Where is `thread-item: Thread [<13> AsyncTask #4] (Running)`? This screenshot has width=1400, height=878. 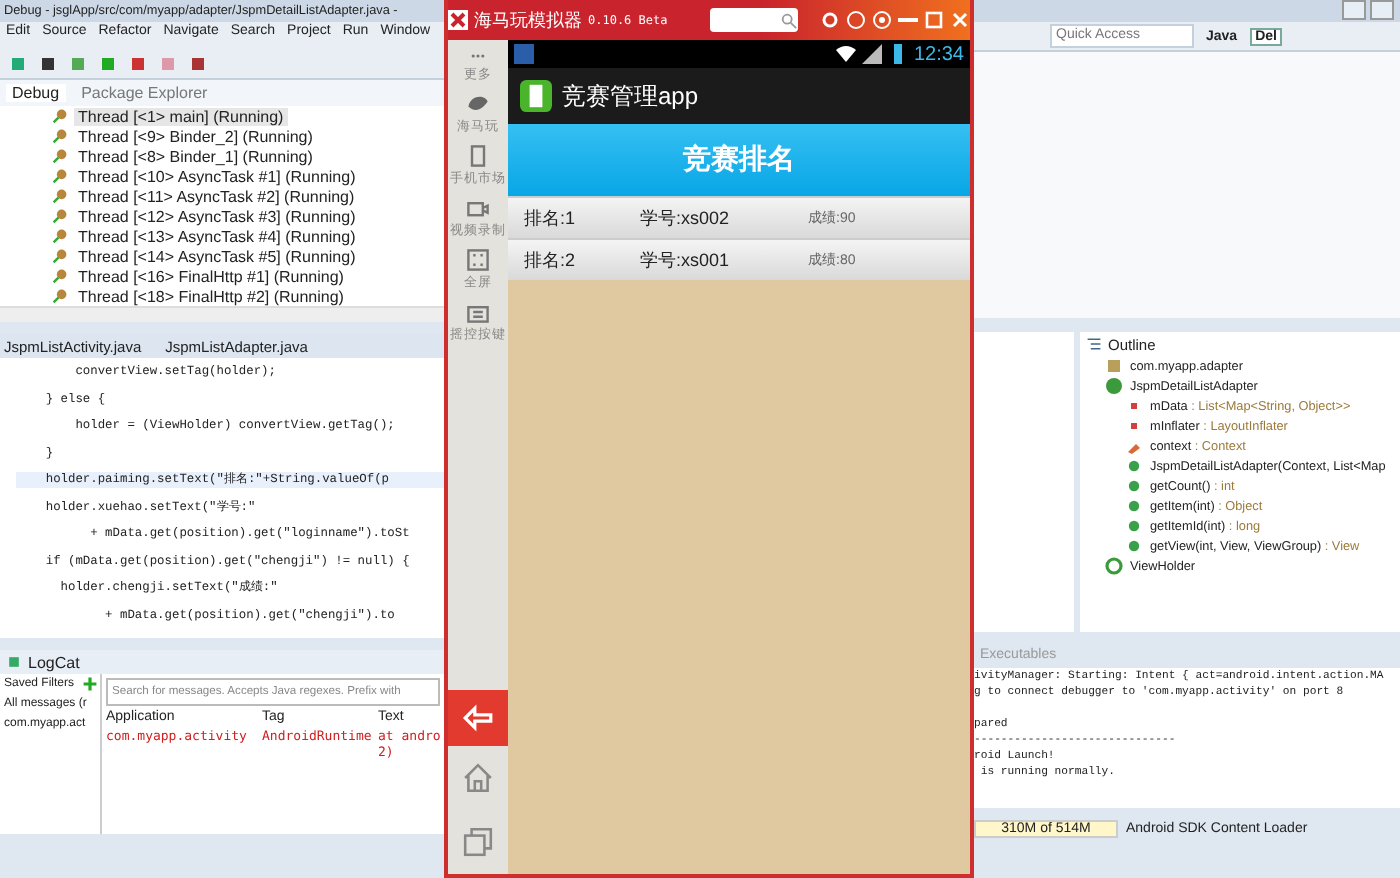 thread-item: Thread [<13> AsyncTask #4] (Running) is located at coordinates (217, 236).